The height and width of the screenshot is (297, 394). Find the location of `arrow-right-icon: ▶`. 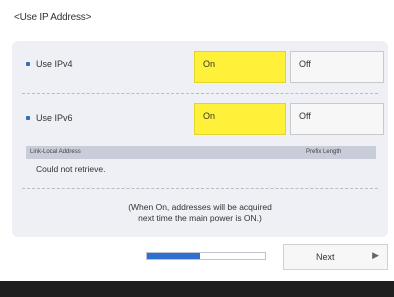

arrow-right-icon: ▶ is located at coordinates (375, 255).